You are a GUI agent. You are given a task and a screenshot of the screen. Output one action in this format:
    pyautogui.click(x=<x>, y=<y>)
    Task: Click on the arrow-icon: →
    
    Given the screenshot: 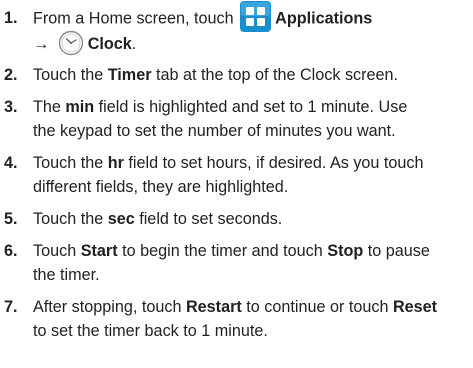 What is the action you would take?
    pyautogui.click(x=41, y=44)
    